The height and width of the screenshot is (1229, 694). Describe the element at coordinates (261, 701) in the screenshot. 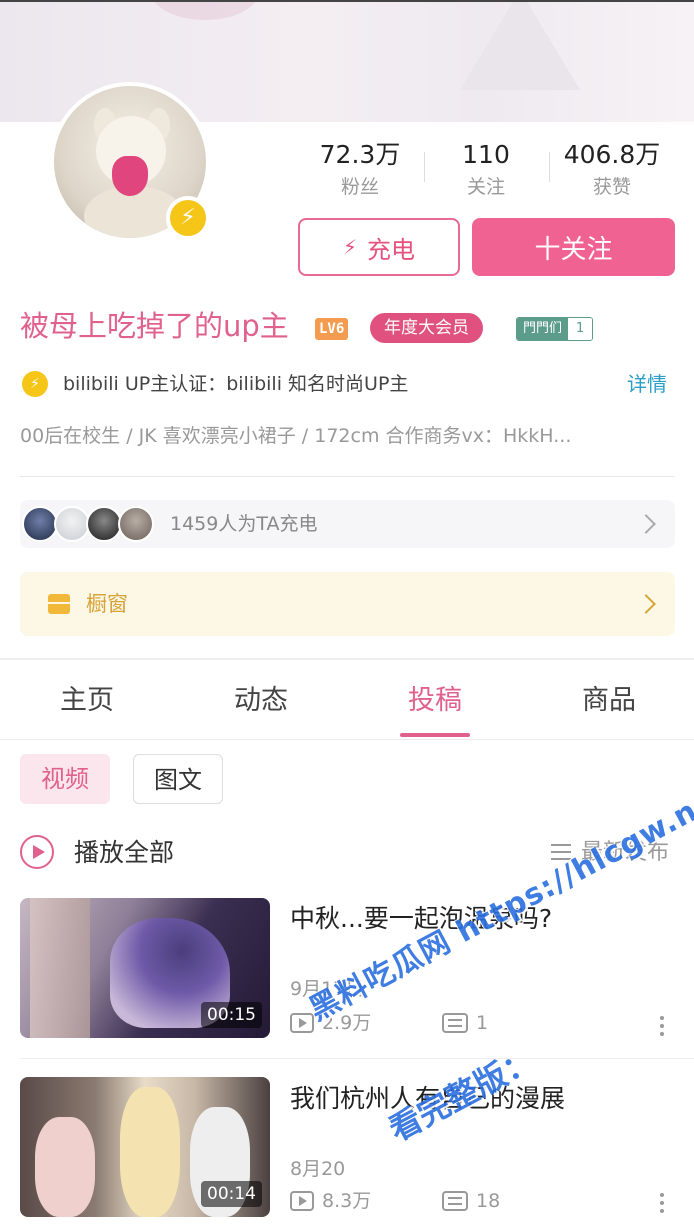

I see `tab-dynamics: 动态` at that location.